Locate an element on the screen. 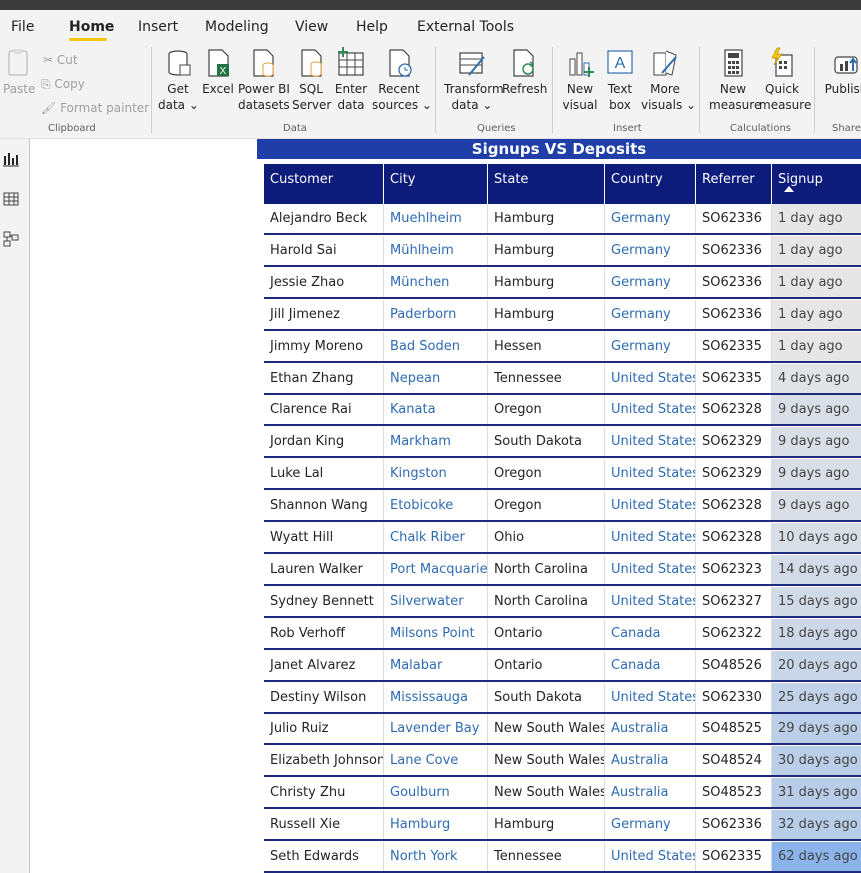 The image size is (861, 873). menu-help: Help is located at coordinates (372, 27).